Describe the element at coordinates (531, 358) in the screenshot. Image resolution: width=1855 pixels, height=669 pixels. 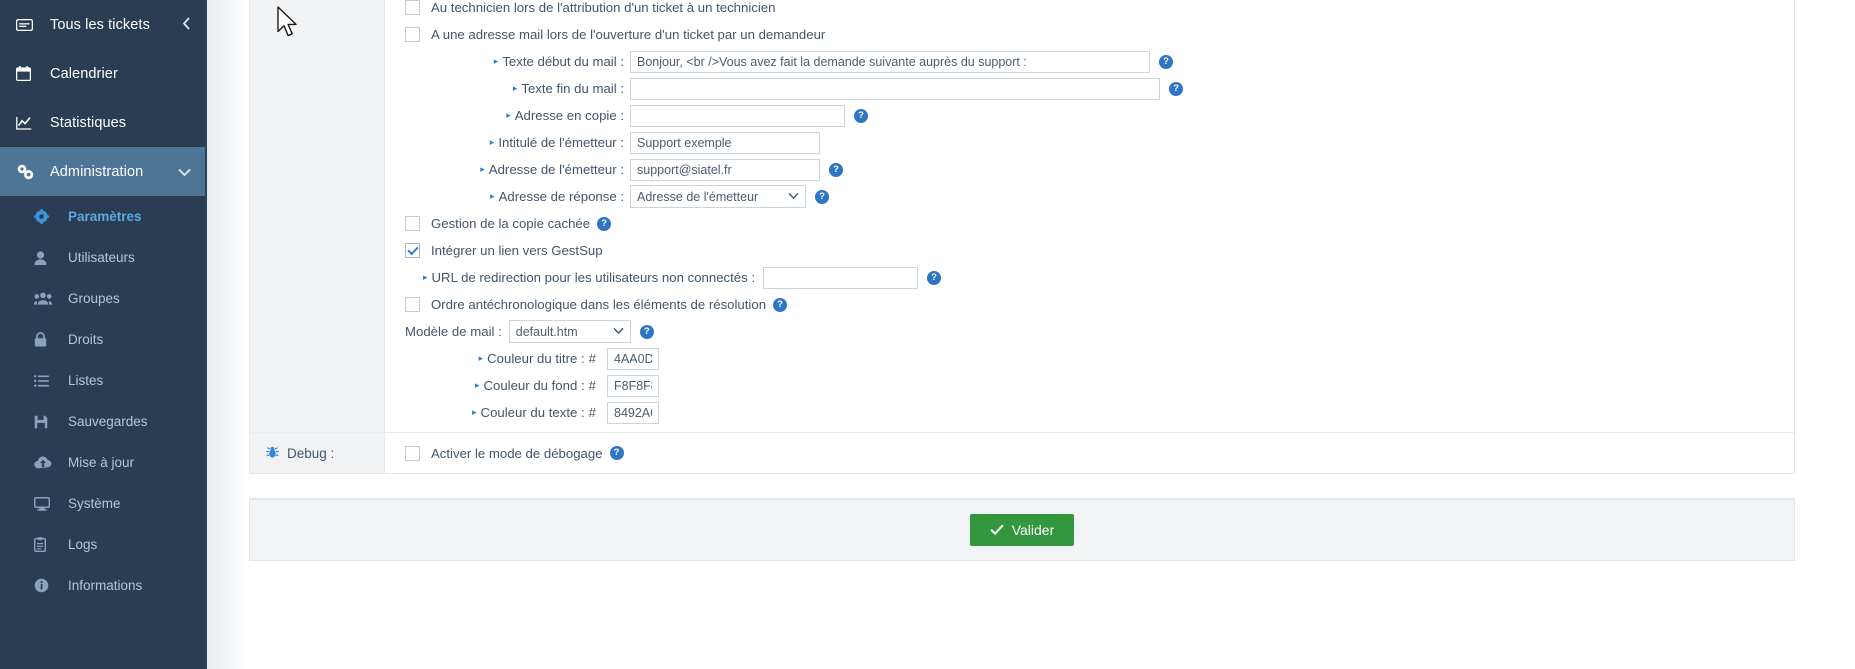
I see `title-color-label: ▸ Couleur du titre :` at that location.